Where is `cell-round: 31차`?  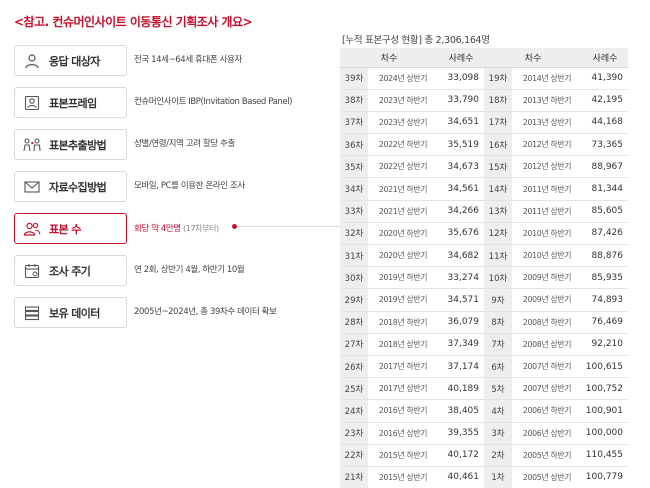 cell-round: 31차 is located at coordinates (354, 256).